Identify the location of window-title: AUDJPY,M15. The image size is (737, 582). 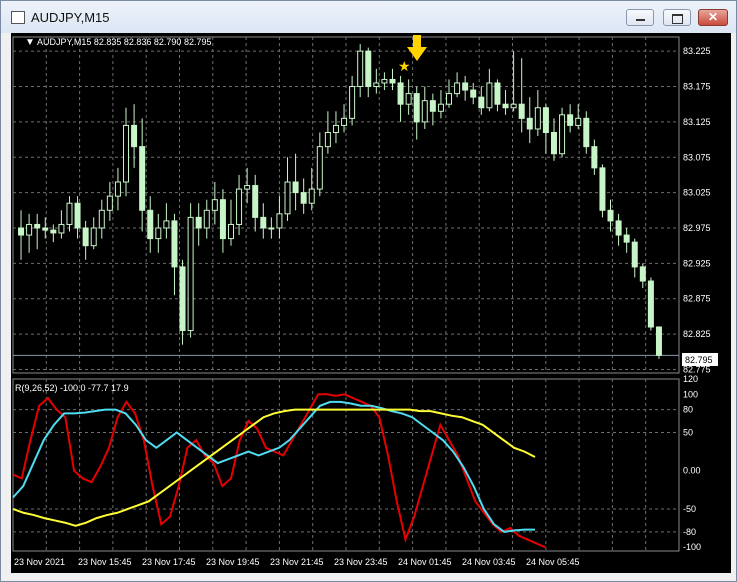
(70, 17).